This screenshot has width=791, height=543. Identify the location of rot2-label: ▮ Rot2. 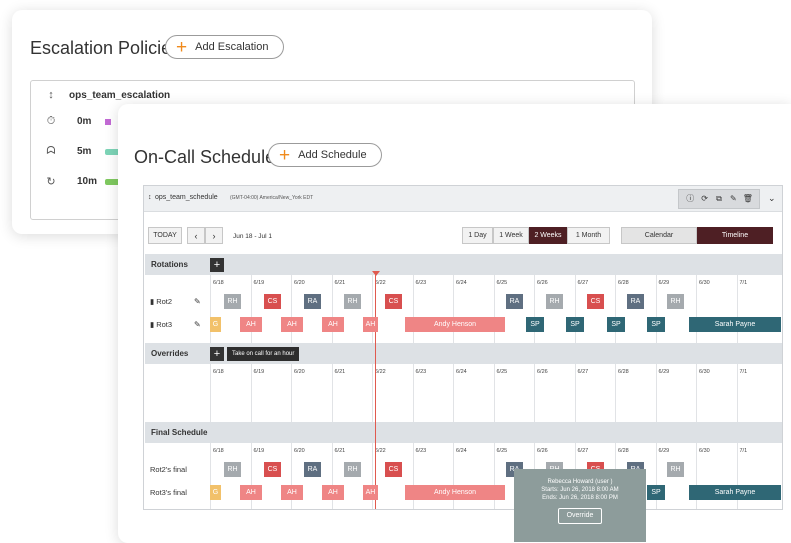
(161, 301).